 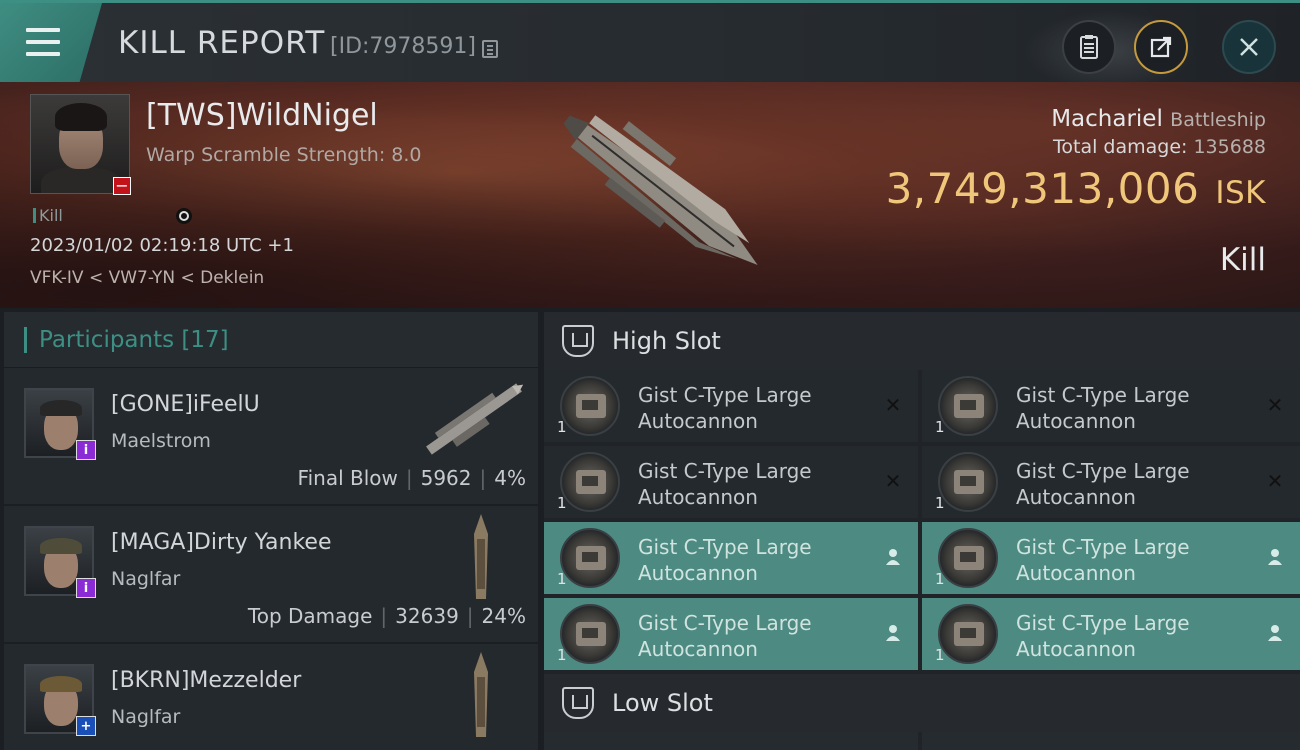 I want to click on participant-row: + [BKRN]Mezzelder Naglfar, so click(x=271, y=697).